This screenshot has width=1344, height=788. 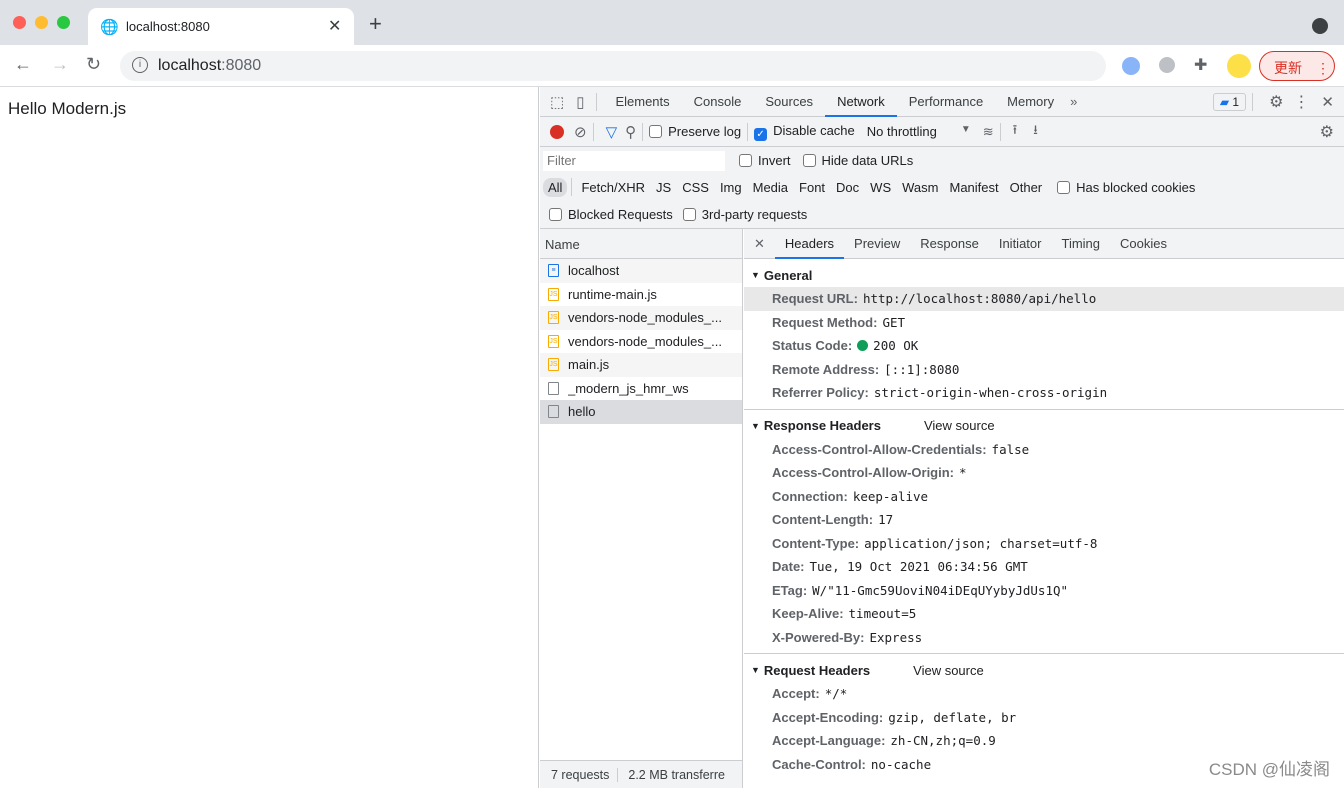 What do you see at coordinates (612, 132) in the screenshot?
I see `filter-icon: ▽` at bounding box center [612, 132].